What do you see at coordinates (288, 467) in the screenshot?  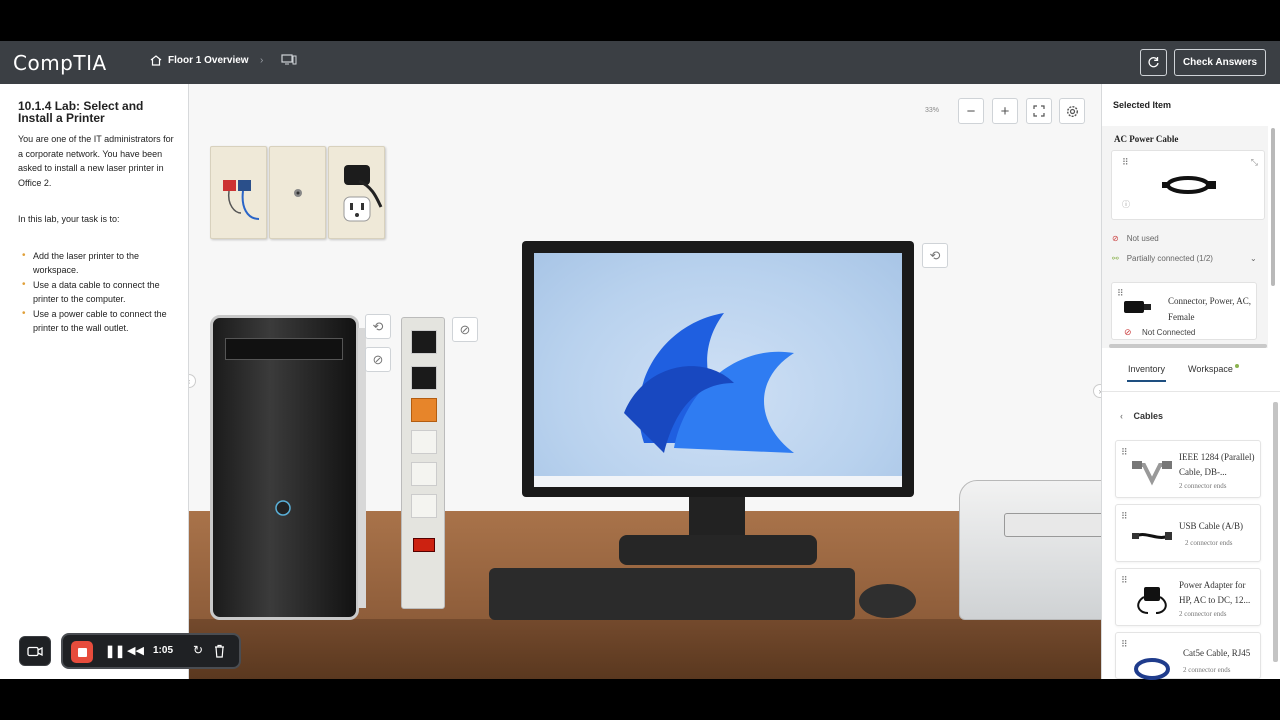 I see `computer-tower` at bounding box center [288, 467].